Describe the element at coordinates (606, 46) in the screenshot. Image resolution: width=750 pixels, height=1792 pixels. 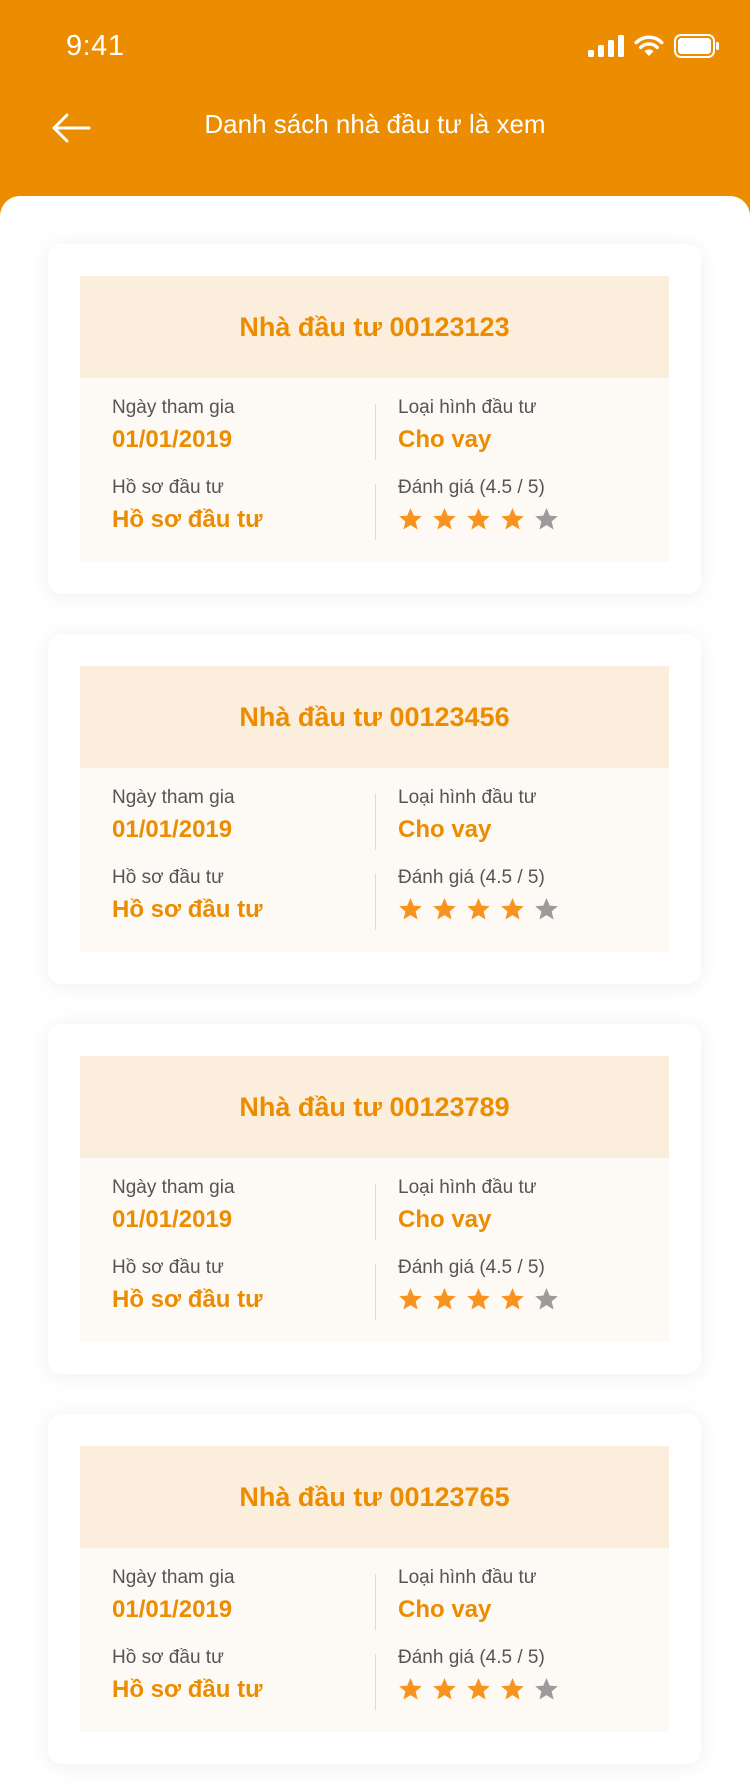
I see `cellular-signal-icon` at that location.